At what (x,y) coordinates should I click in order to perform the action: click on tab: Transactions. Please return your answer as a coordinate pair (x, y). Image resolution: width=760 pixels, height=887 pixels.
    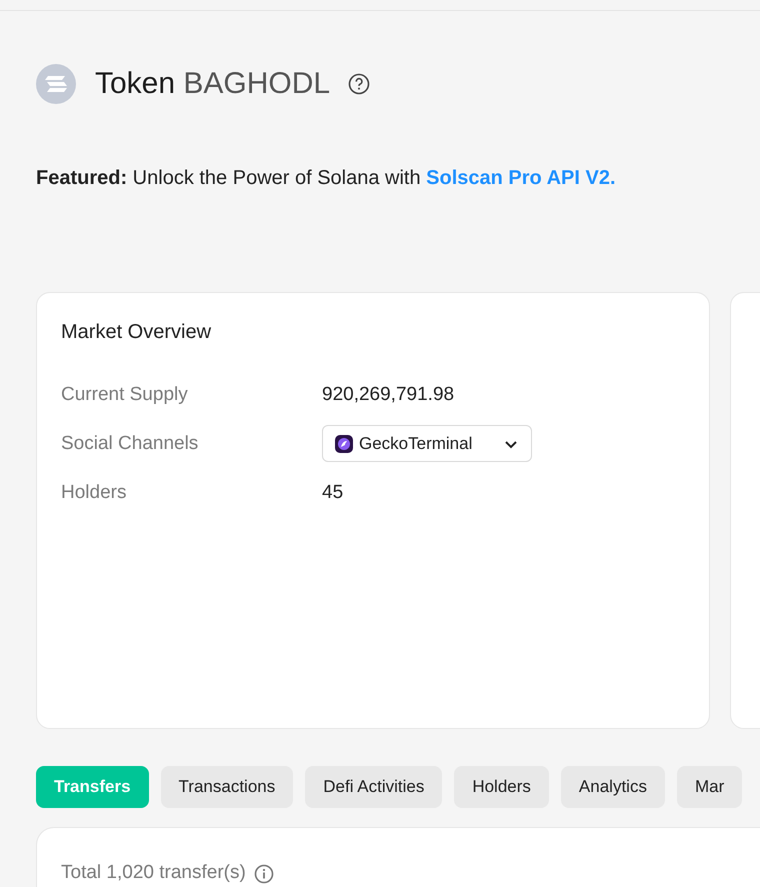
    Looking at the image, I should click on (227, 787).